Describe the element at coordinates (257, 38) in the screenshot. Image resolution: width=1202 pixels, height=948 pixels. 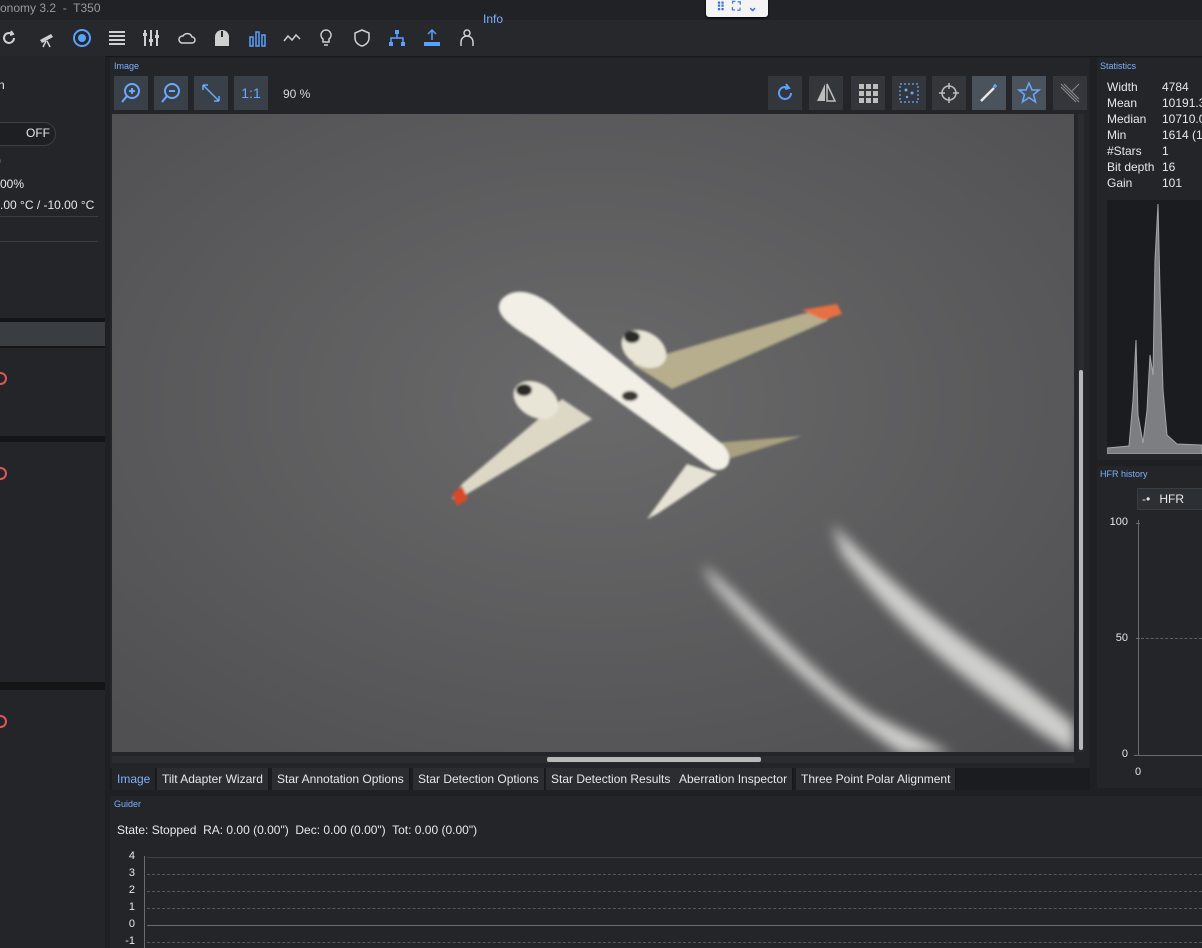
I see `bar-chart-icon` at that location.